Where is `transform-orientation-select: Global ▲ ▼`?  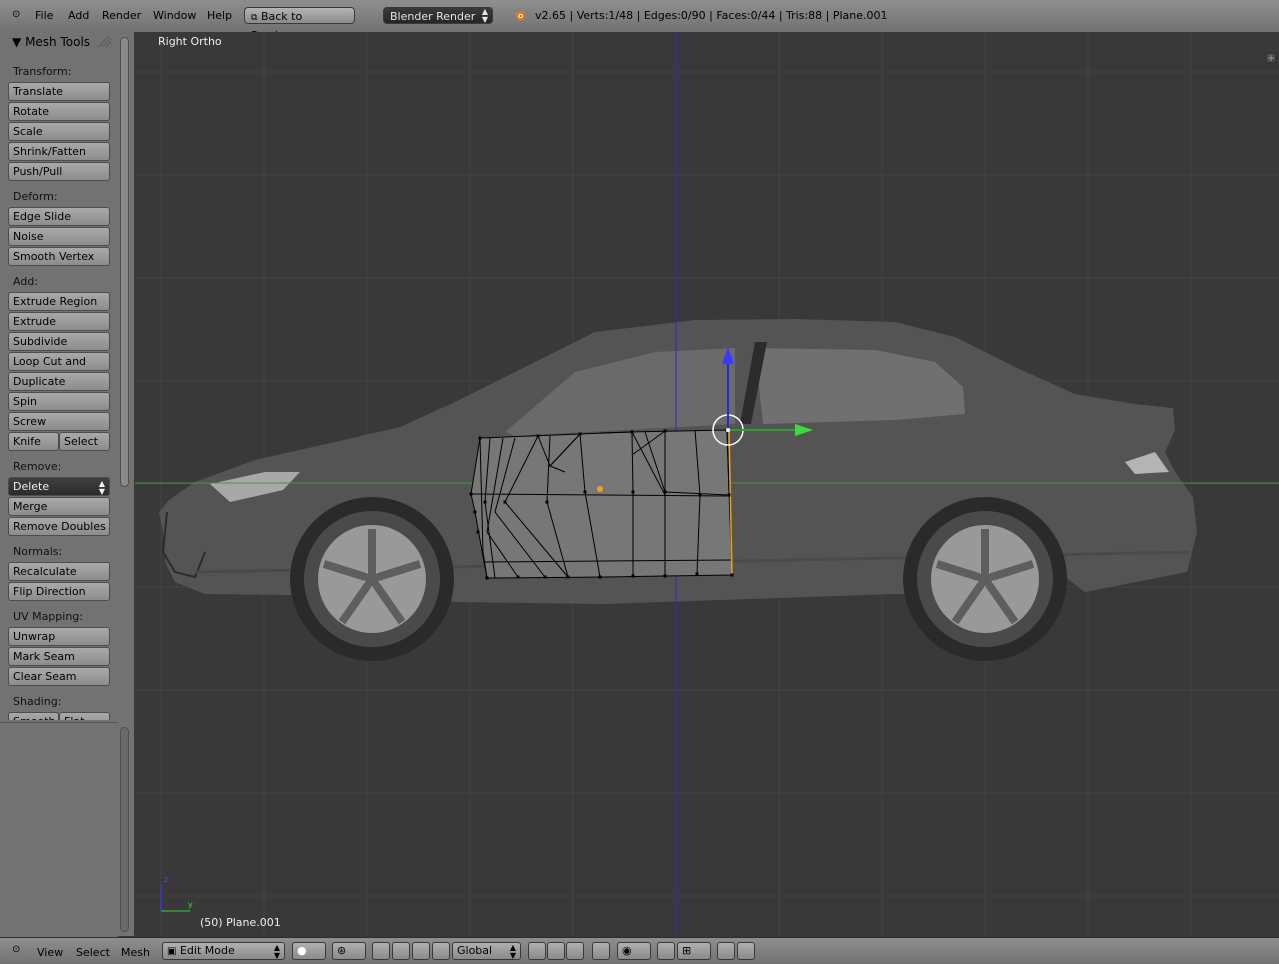 transform-orientation-select: Global ▲ ▼ is located at coordinates (486, 951).